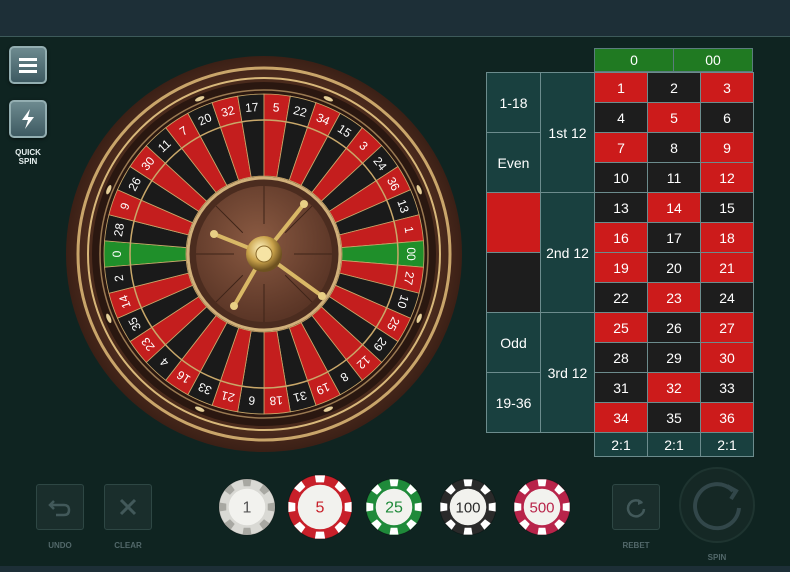 The width and height of the screenshot is (790, 572). Describe the element at coordinates (513, 342) in the screenshot. I see `bet-odd: Odd` at that location.